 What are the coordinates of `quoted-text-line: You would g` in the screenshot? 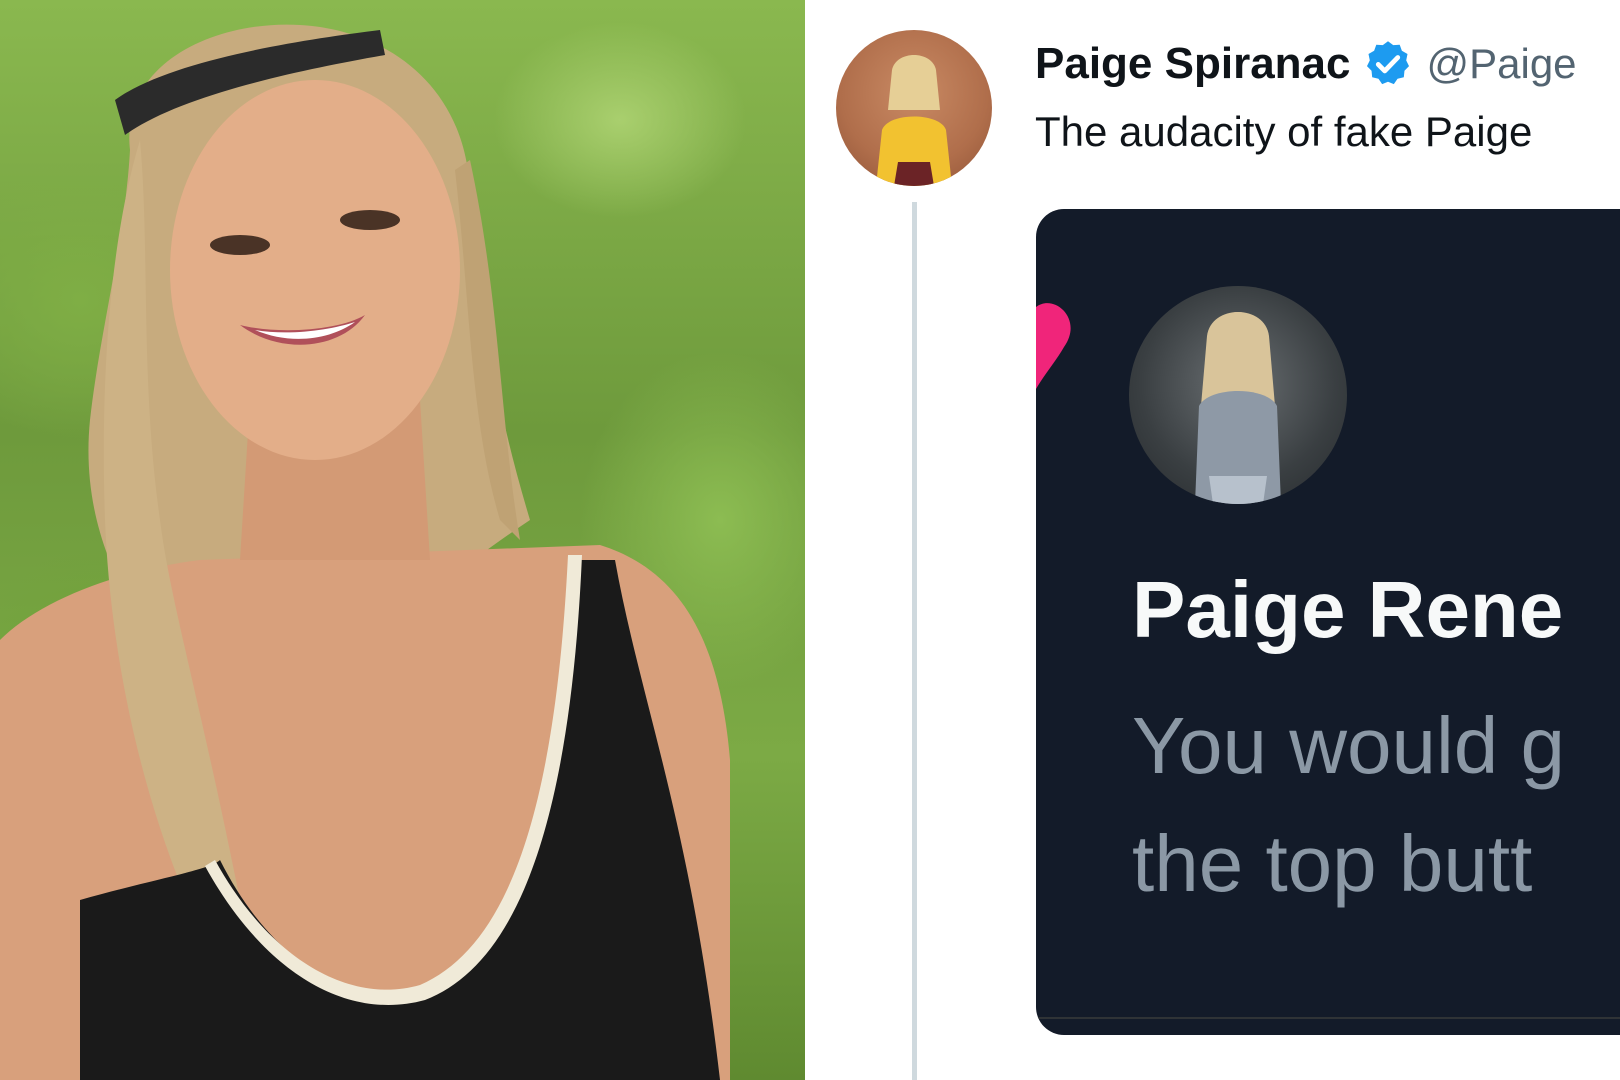 It's located at (1348, 745).